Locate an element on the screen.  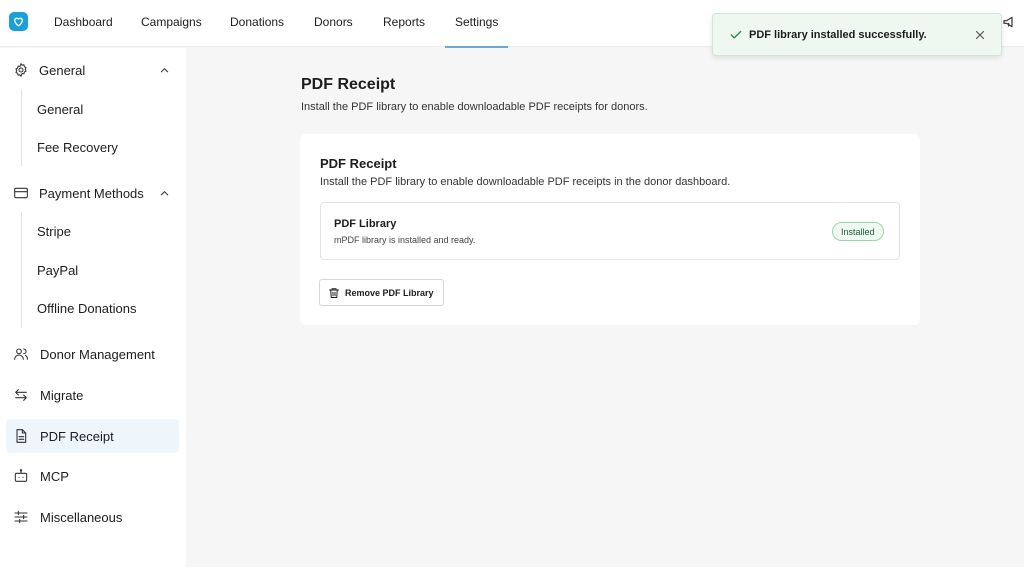
sidebar-item-stripe: Stripe is located at coordinates (54, 231).